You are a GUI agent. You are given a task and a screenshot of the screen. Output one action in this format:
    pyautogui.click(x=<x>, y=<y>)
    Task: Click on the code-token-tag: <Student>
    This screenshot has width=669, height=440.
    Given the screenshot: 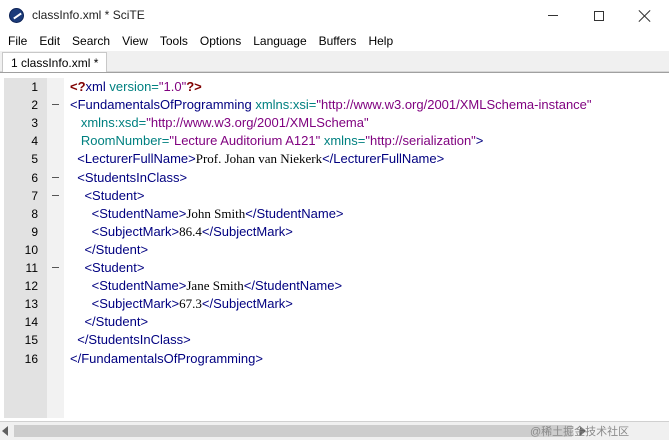 What is the action you would take?
    pyautogui.click(x=107, y=267)
    